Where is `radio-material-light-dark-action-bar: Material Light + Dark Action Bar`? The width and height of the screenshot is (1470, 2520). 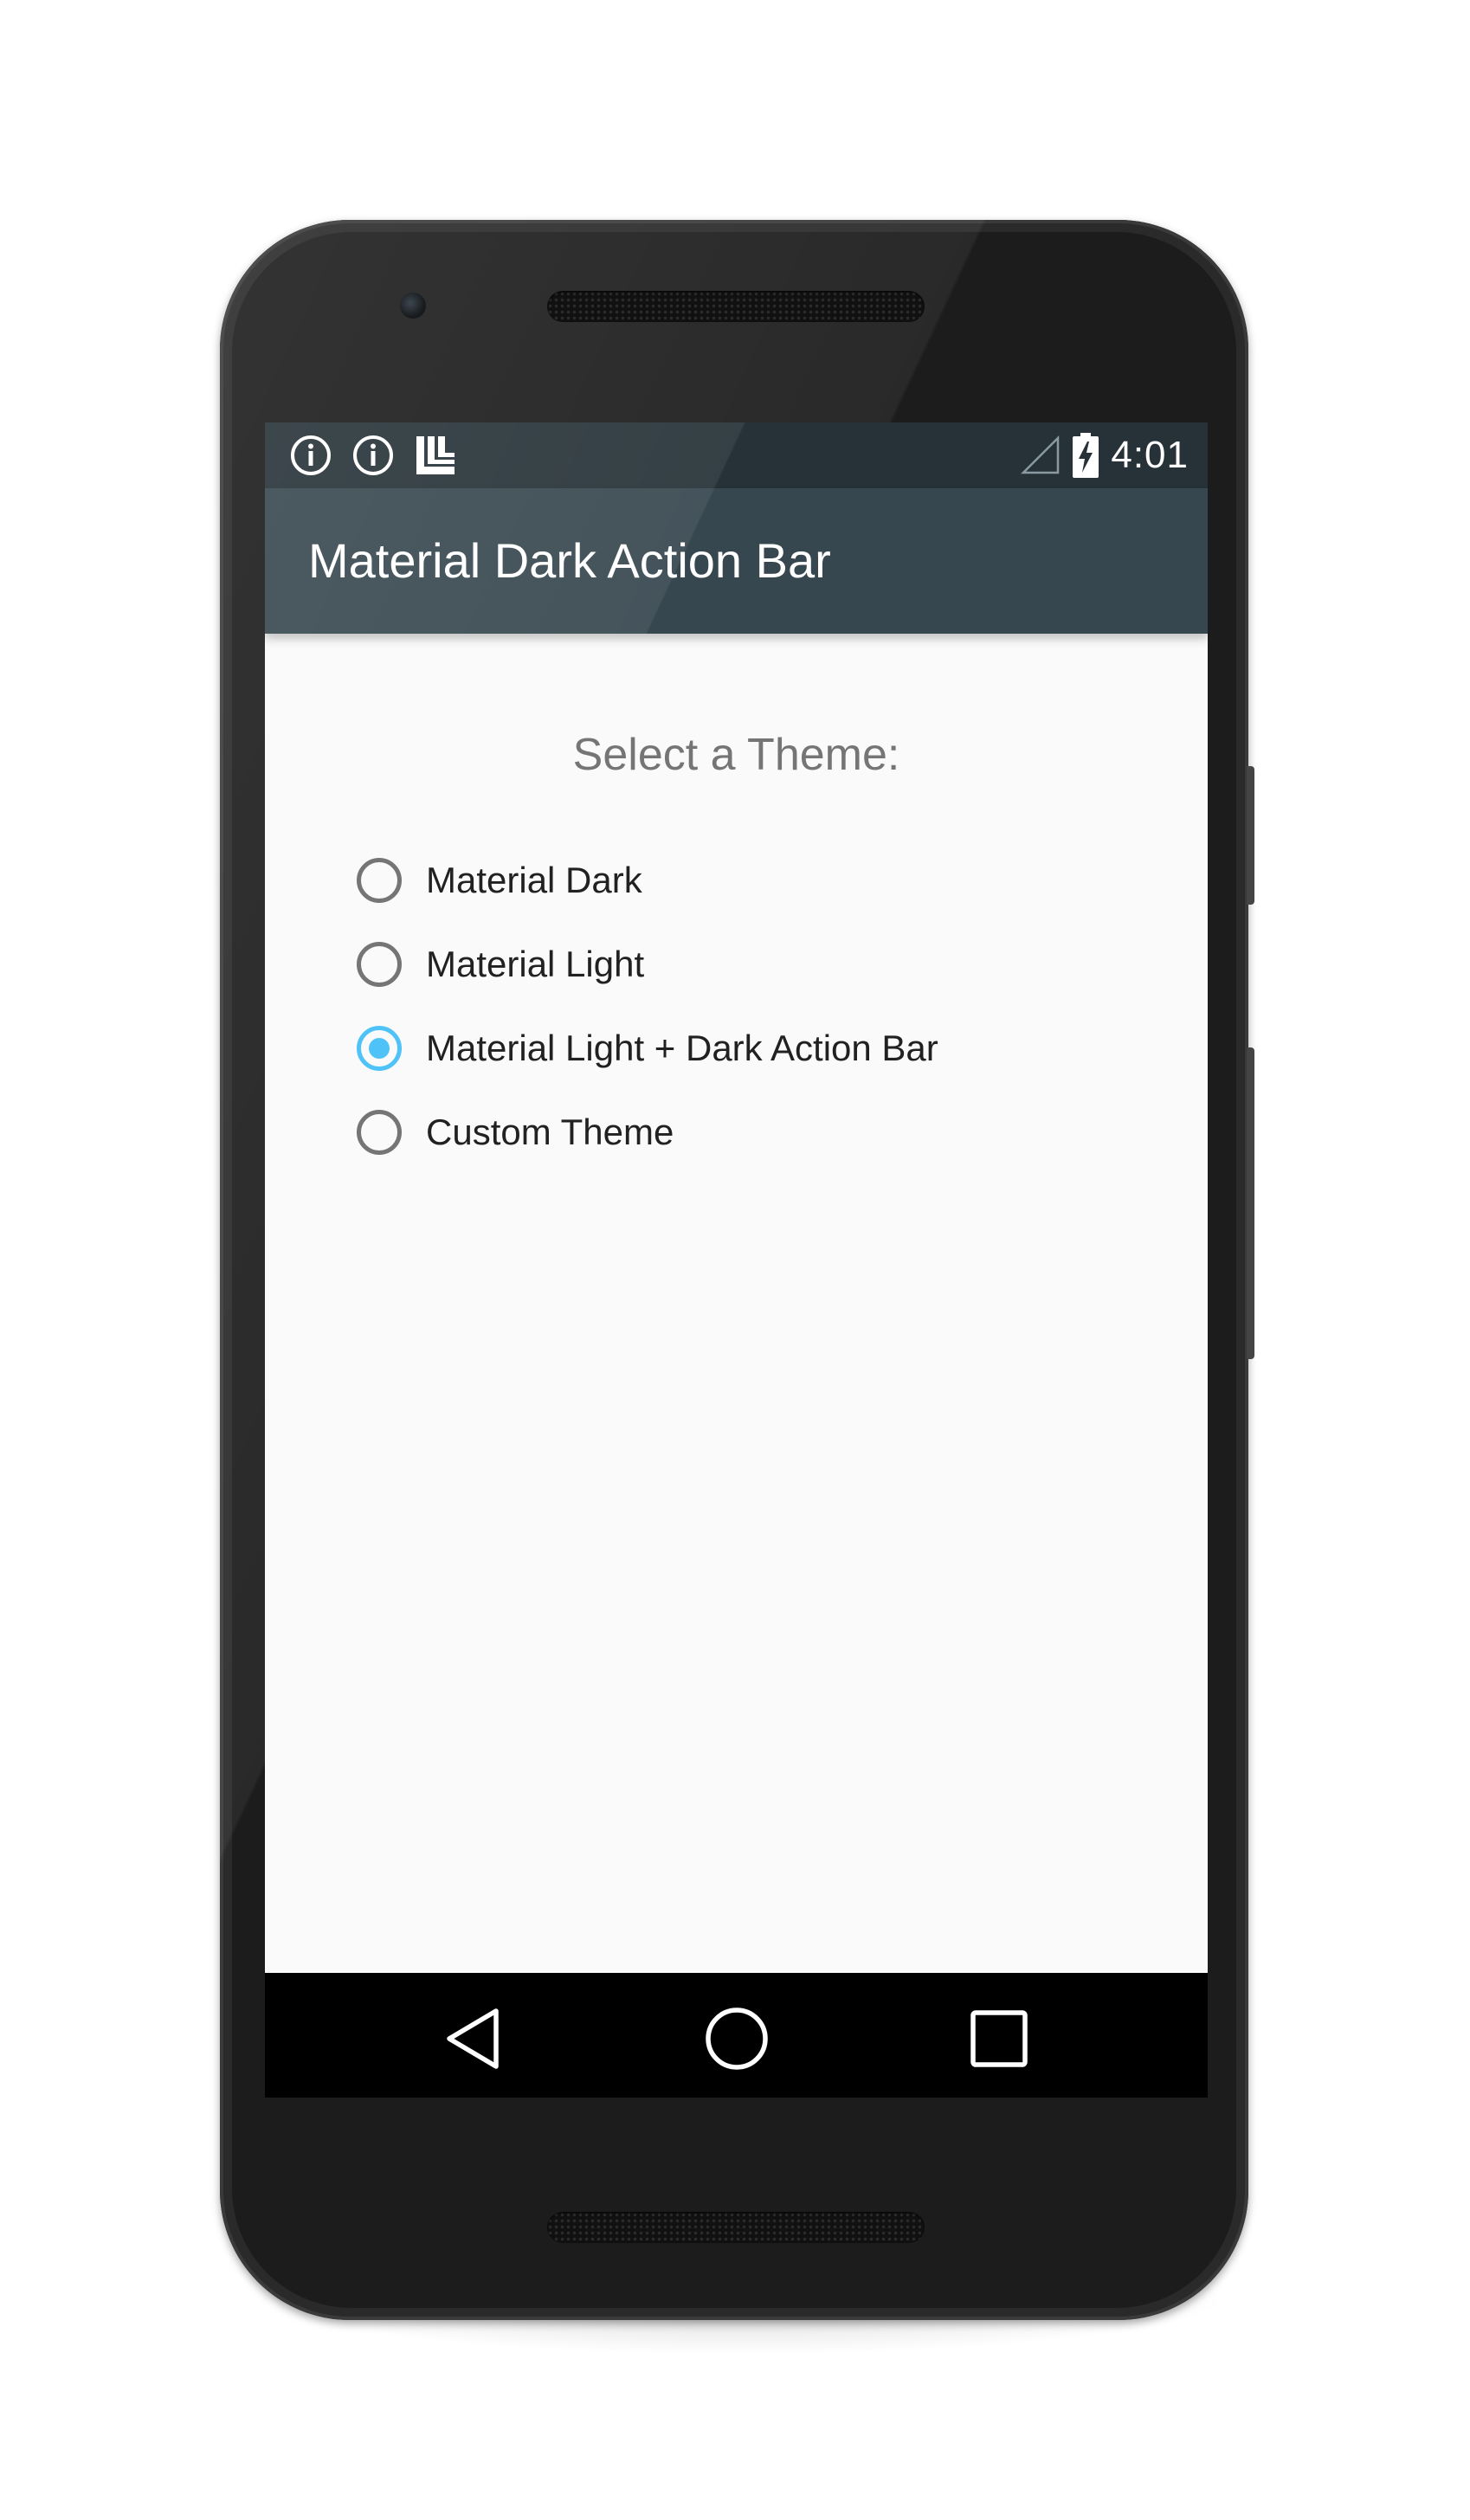 radio-material-light-dark-action-bar: Material Light + Dark Action Bar is located at coordinates (747, 1048).